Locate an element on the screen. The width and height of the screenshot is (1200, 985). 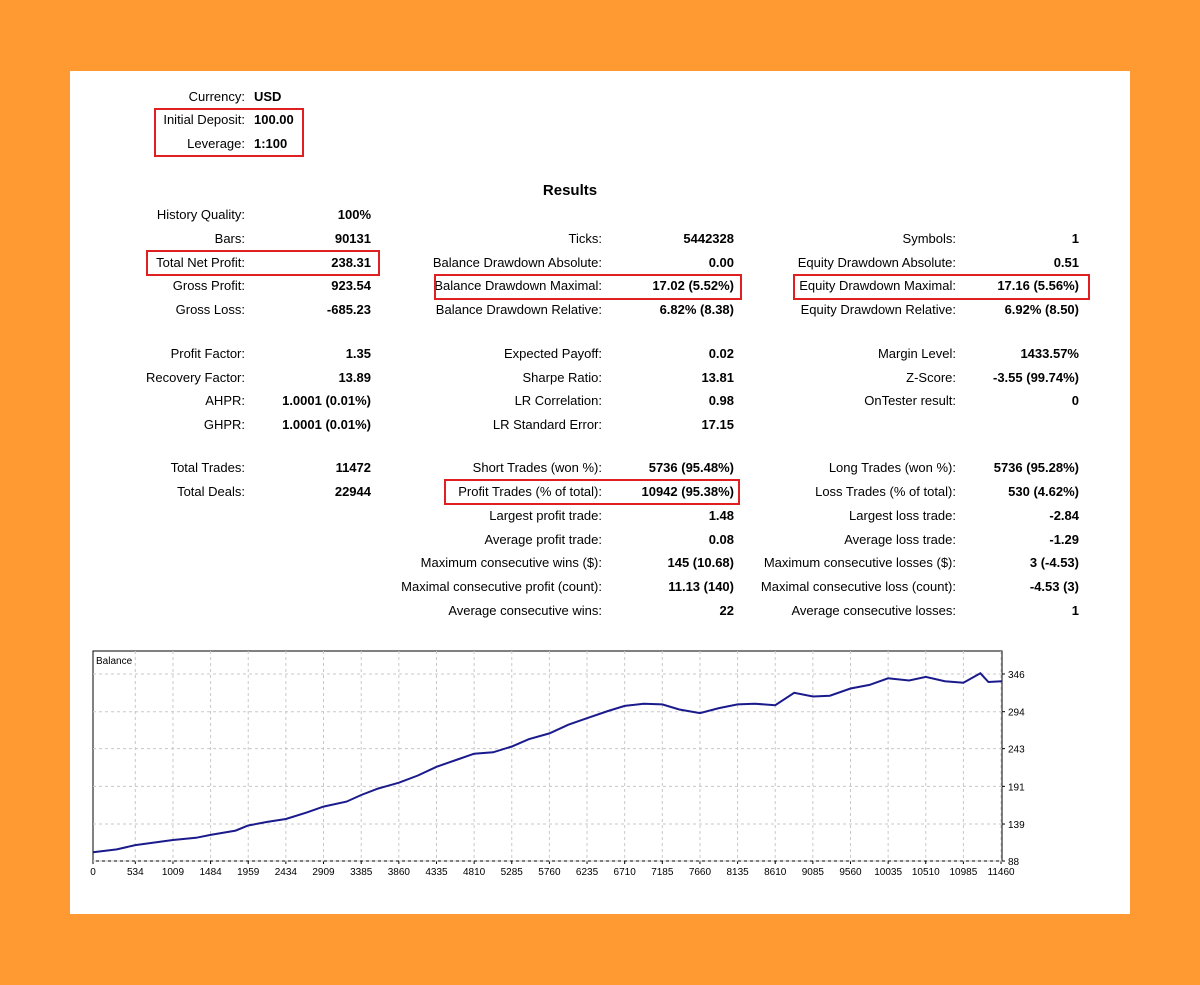
chart-x-tick-label: 1484 is located at coordinates (210, 872).